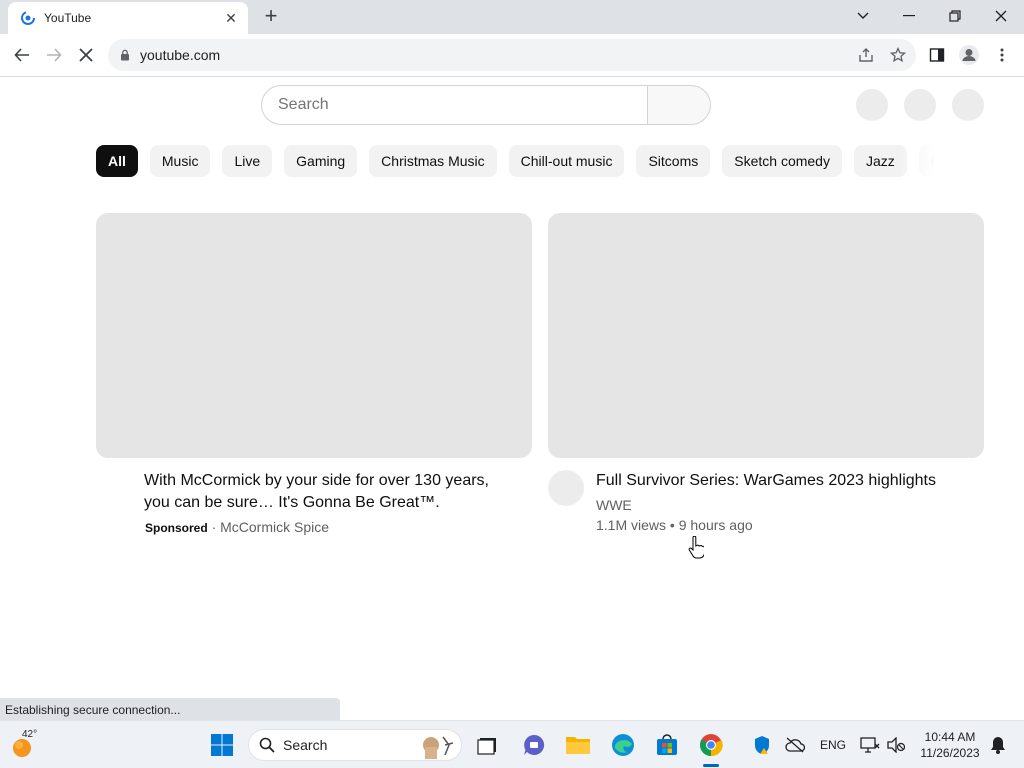 The height and width of the screenshot is (768, 1024). I want to click on chip-music: Music, so click(180, 161).